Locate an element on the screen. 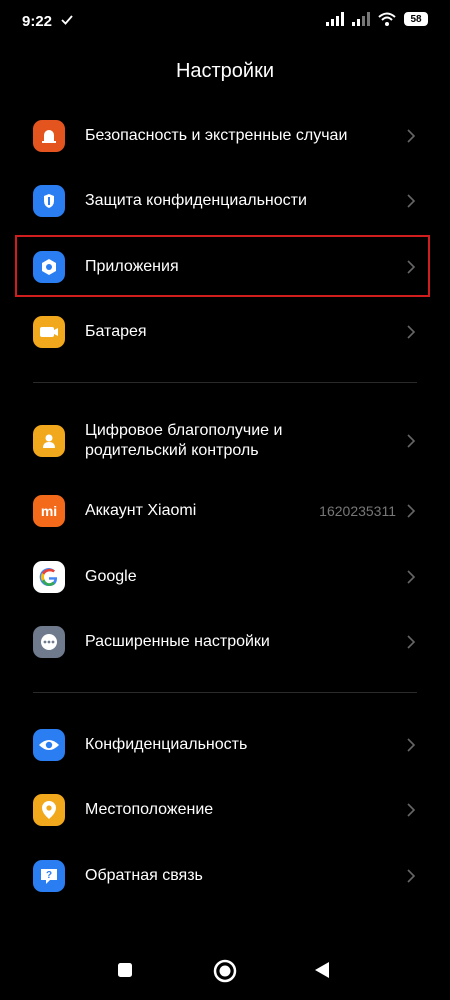 This screenshot has height=1000, width=450. navigation-bar is located at coordinates (225, 970).